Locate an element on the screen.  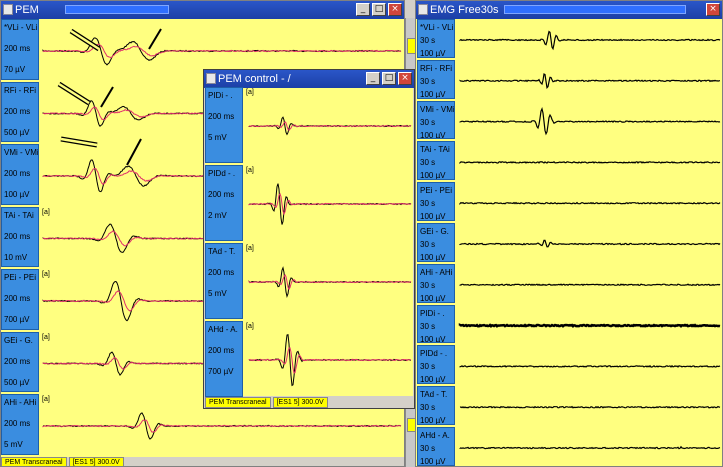
channel-label-rfi-rfi: RFi - RFi 200 ms 500 µV is located at coordinates (20, 111).